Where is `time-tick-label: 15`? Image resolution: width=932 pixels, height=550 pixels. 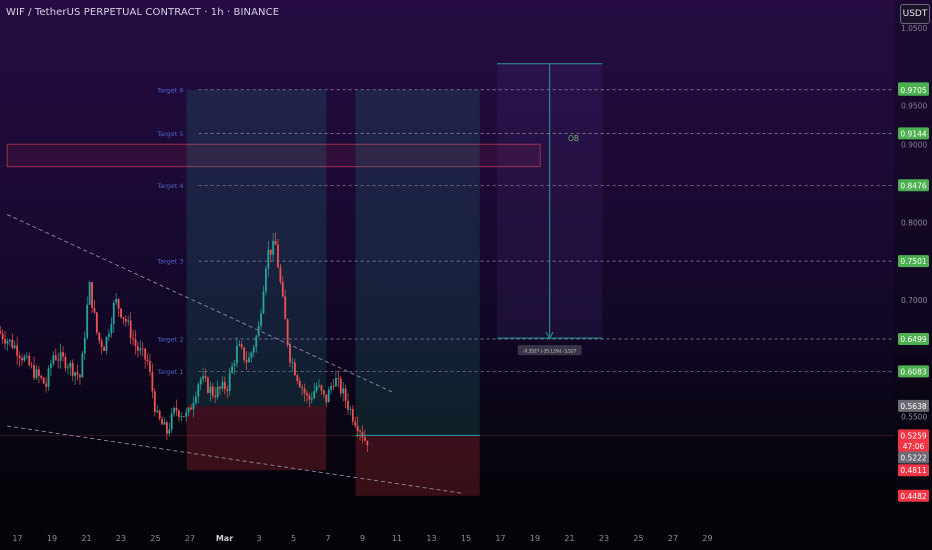 time-tick-label: 15 is located at coordinates (466, 538).